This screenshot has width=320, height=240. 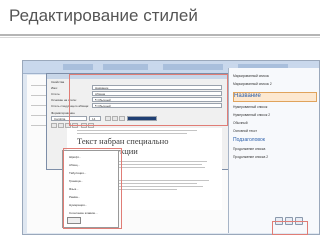 I want to click on bold-button, so click(x=108, y=118).